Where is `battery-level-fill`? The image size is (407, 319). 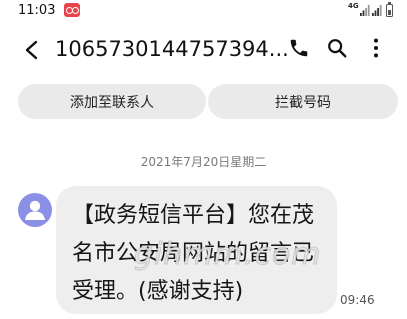 battery-level-fill is located at coordinates (389, 12).